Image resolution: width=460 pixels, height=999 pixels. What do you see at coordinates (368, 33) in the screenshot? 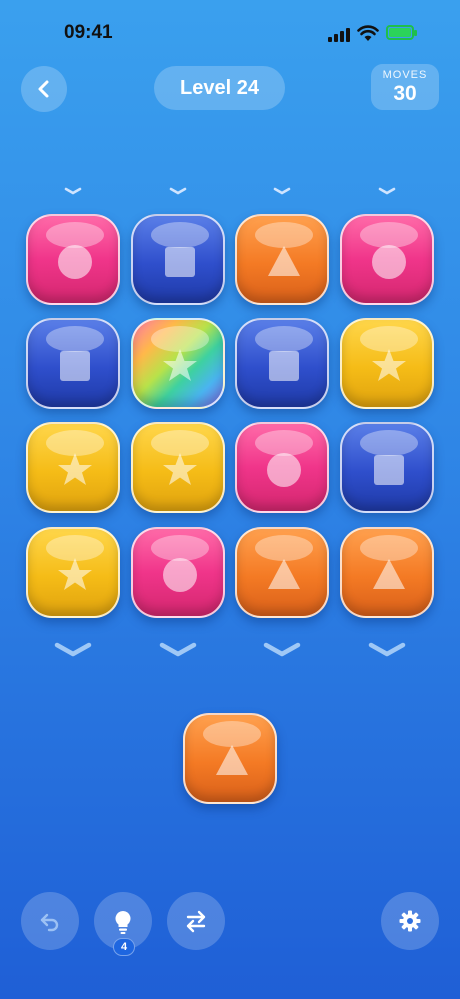
I see `wifi-icon` at bounding box center [368, 33].